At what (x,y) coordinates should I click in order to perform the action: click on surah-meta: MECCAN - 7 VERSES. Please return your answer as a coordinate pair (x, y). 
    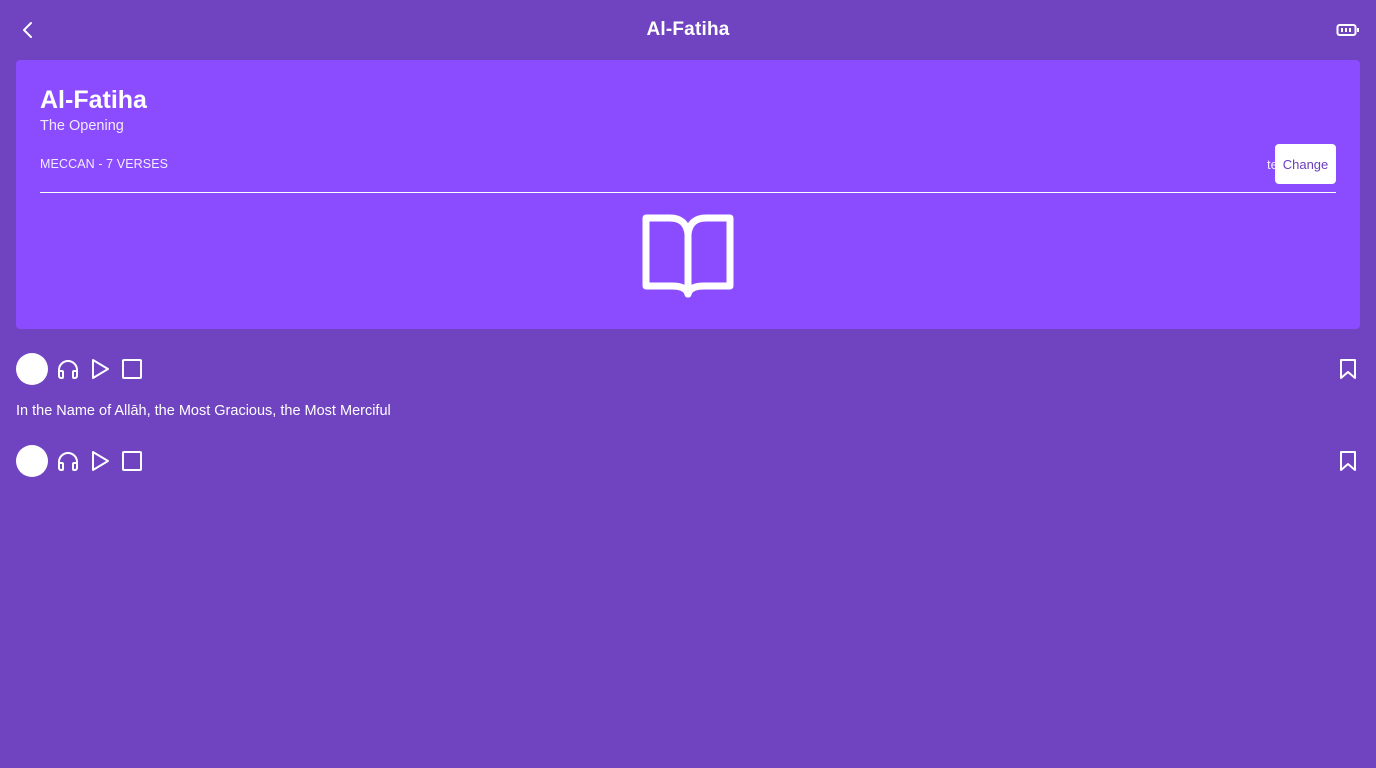
    Looking at the image, I should click on (104, 164).